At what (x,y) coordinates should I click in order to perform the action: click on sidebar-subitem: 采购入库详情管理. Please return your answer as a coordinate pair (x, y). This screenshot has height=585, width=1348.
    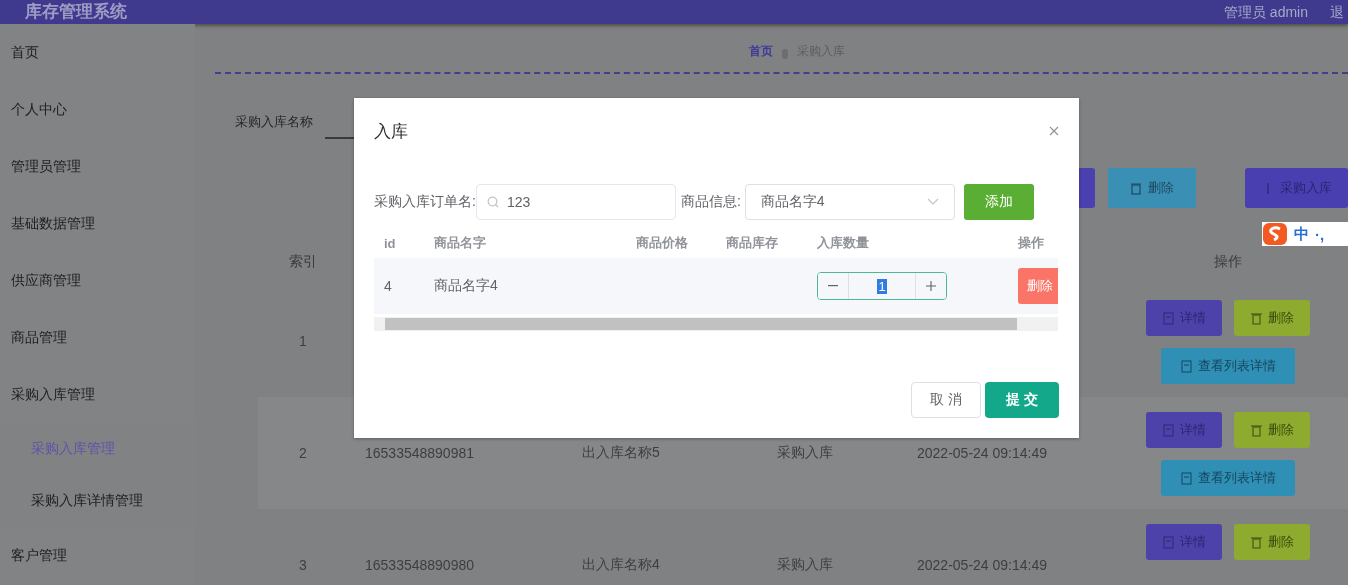
    Looking at the image, I should click on (97, 501).